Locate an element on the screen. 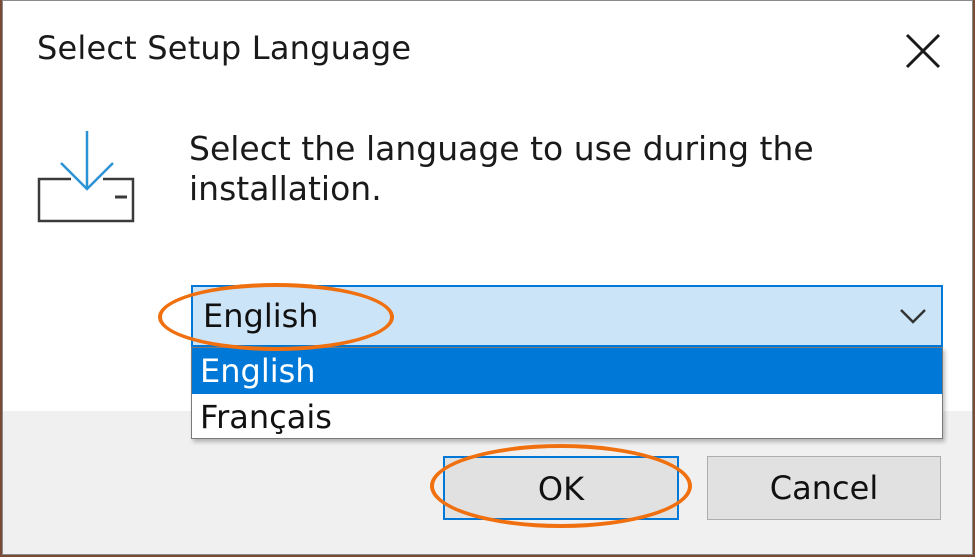 The width and height of the screenshot is (975, 557). language-option-francais: Français is located at coordinates (567, 417).